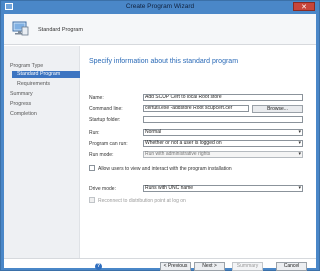  I want to click on name-field: Add SCUP Cert to local Root store, so click(223, 97).